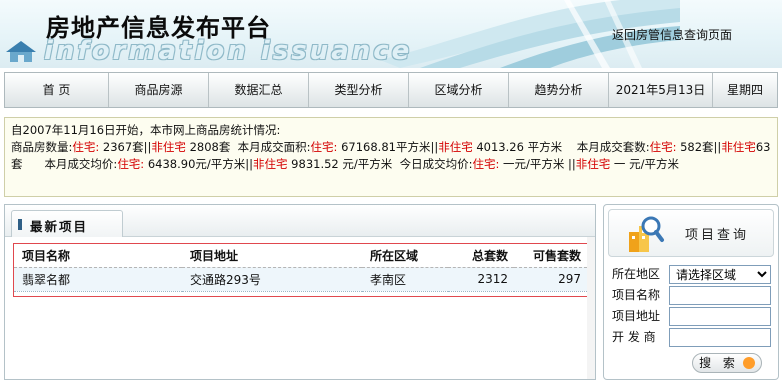 Image resolution: width=782 pixels, height=383 pixels. I want to click on latest-projects-tab: 最新项目, so click(67, 223).